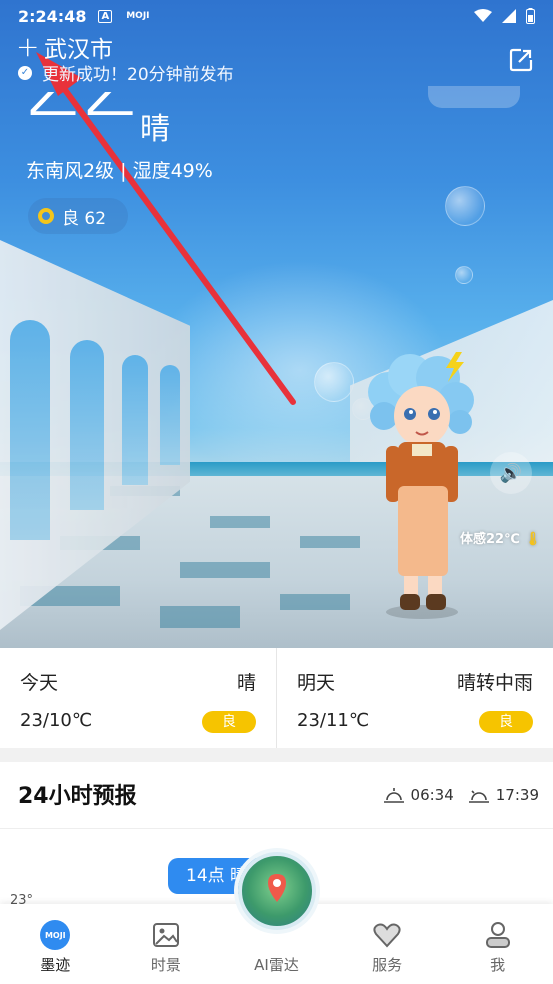 The width and height of the screenshot is (553, 984). Describe the element at coordinates (79, 114) in the screenshot. I see `current-temperature: 22` at that location.